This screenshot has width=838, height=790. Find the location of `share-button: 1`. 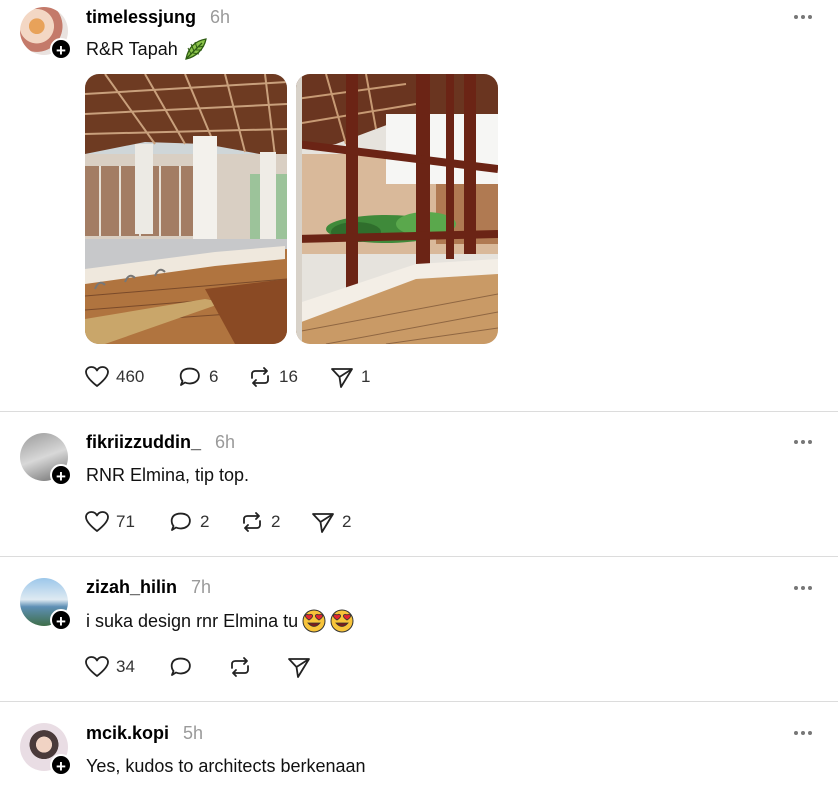

share-button: 1 is located at coordinates (349, 377).